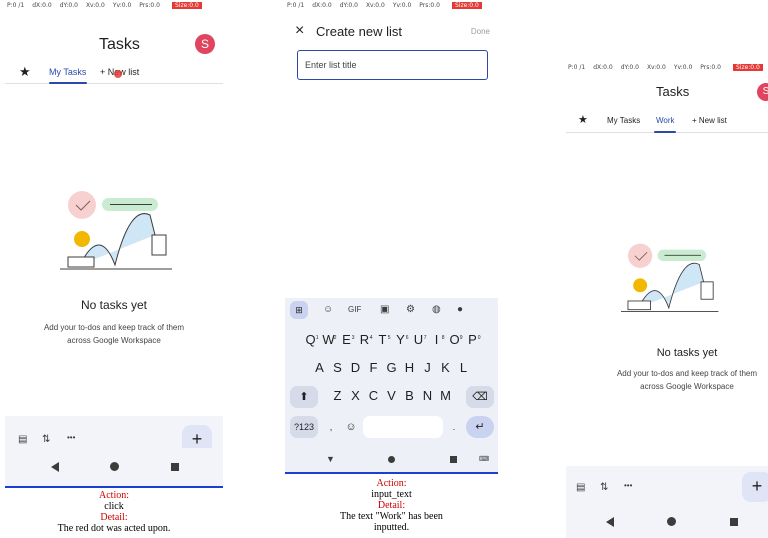 Image resolution: width=768 pixels, height=538 pixels. Describe the element at coordinates (460, 309) in the screenshot. I see `microphone-icon: ●` at that location.